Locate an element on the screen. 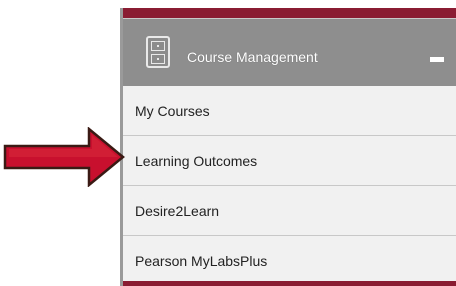  file-cabinet-icon is located at coordinates (158, 52).